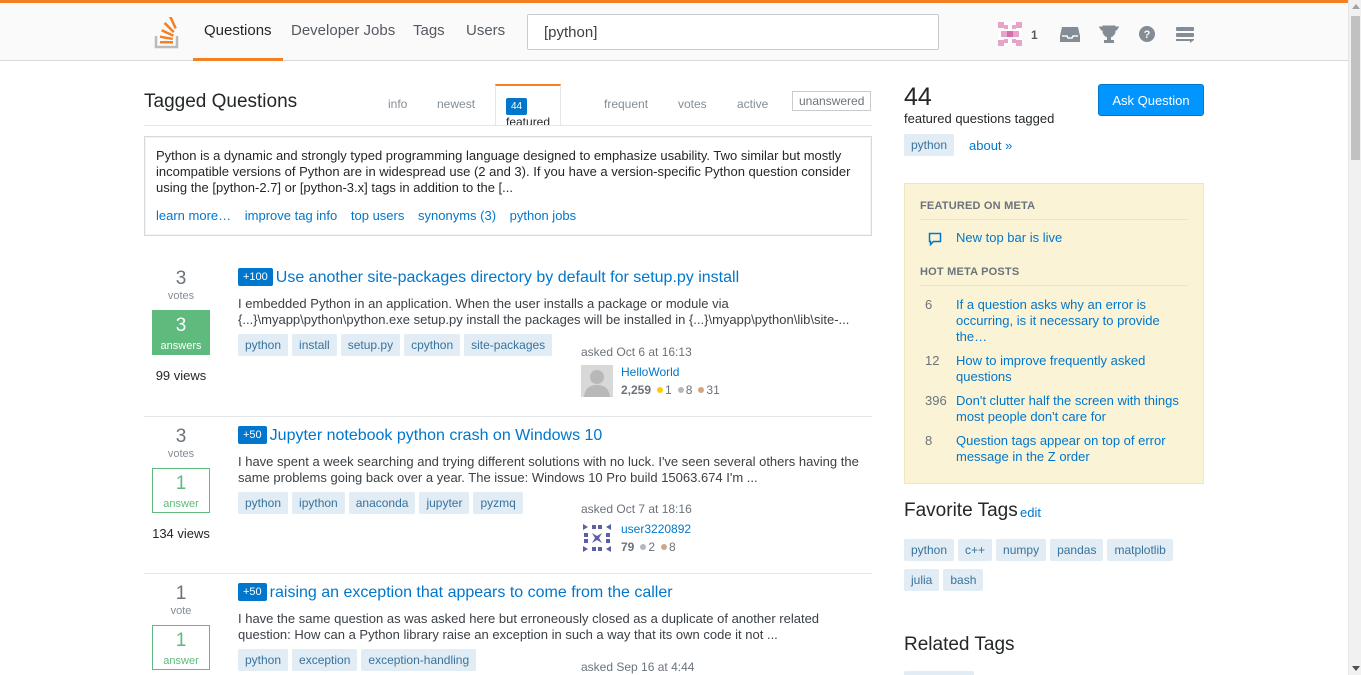 The width and height of the screenshot is (1361, 675). Describe the element at coordinates (498, 503) in the screenshot. I see `tag-pyzmq: pyzmq` at that location.